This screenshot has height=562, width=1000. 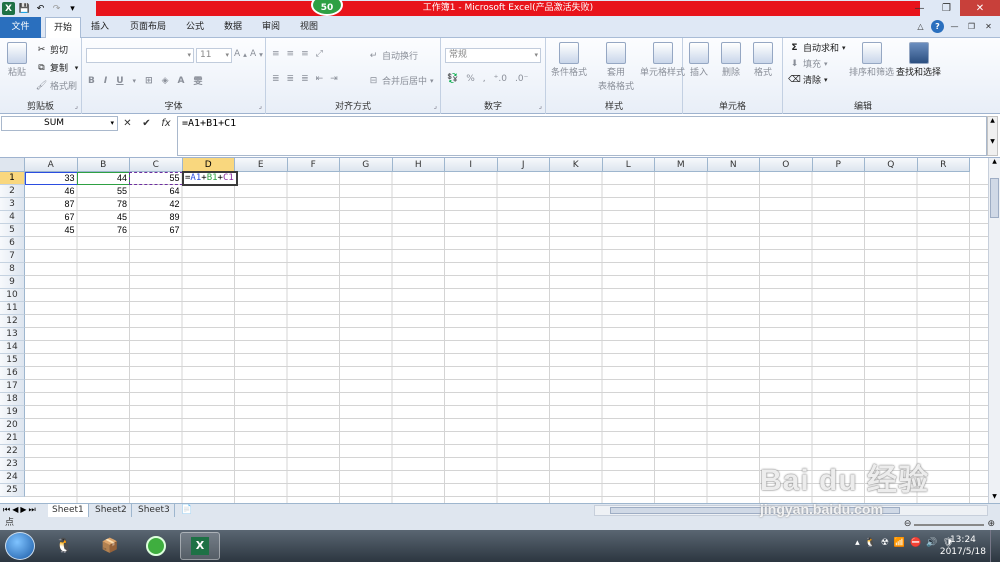 I want to click on tab-view: 视图, so click(x=309, y=27).